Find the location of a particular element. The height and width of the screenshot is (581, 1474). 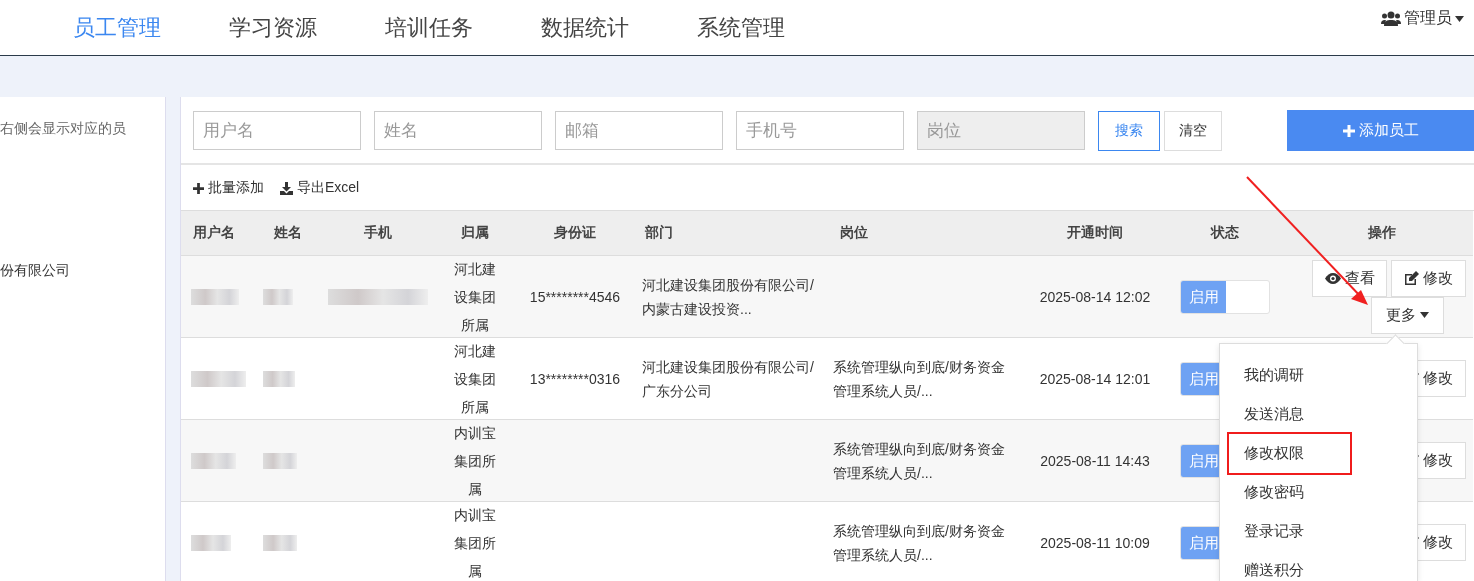

table-cell-text: 13********0316 is located at coordinates (575, 379).